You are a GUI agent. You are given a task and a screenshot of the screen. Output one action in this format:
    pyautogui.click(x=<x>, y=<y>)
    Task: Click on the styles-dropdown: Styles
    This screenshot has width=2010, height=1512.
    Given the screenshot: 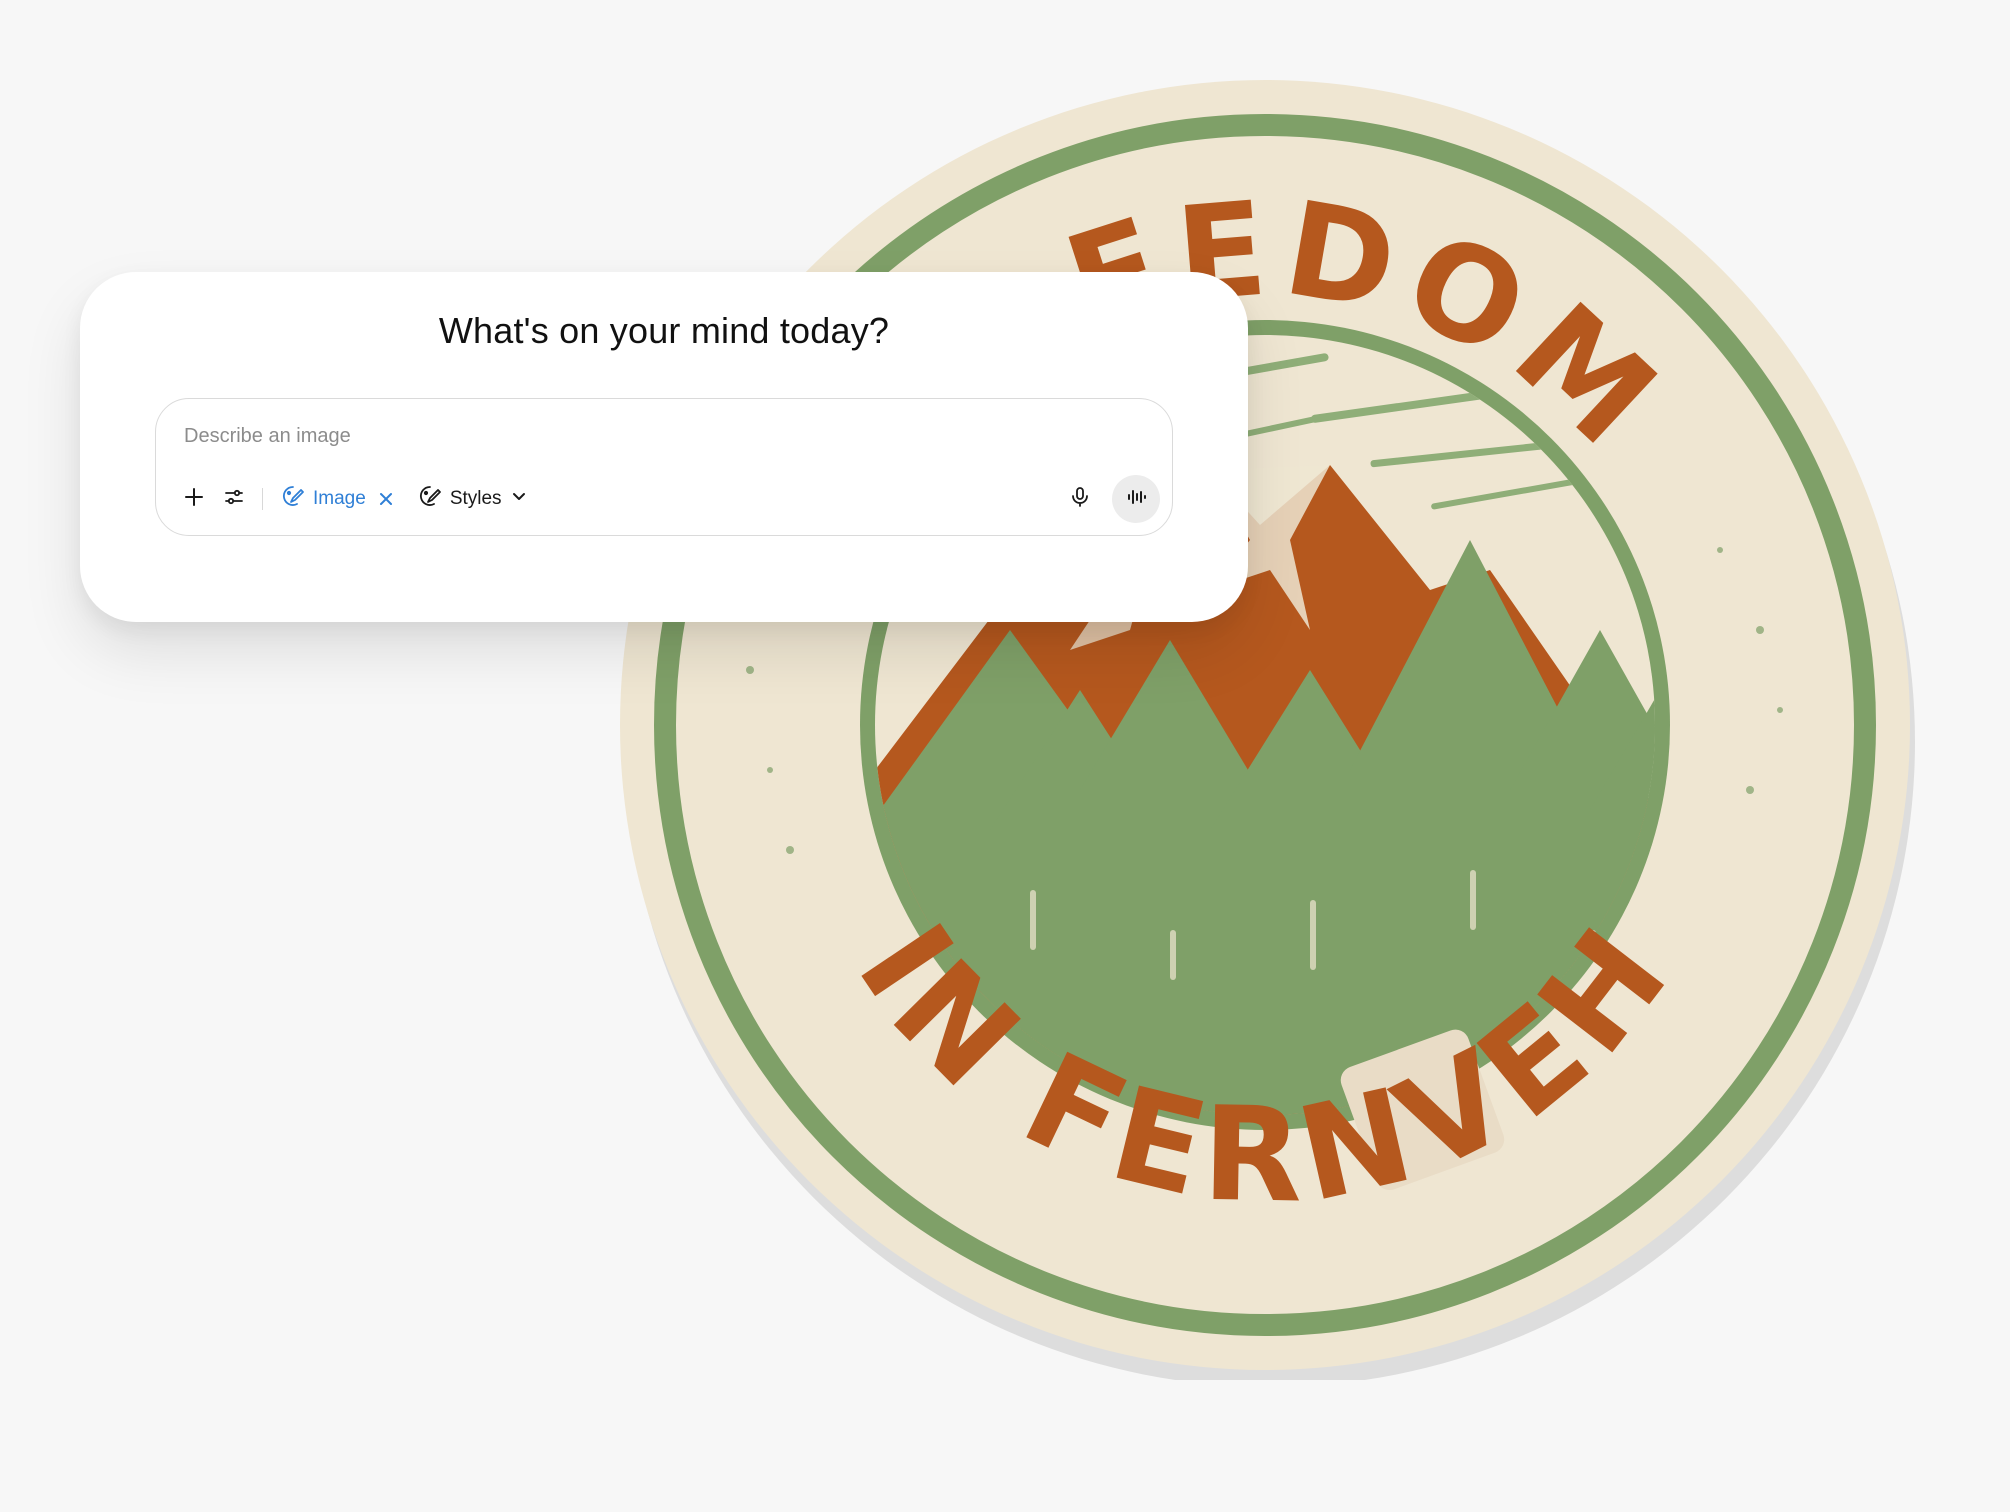 What is the action you would take?
    pyautogui.click(x=473, y=499)
    